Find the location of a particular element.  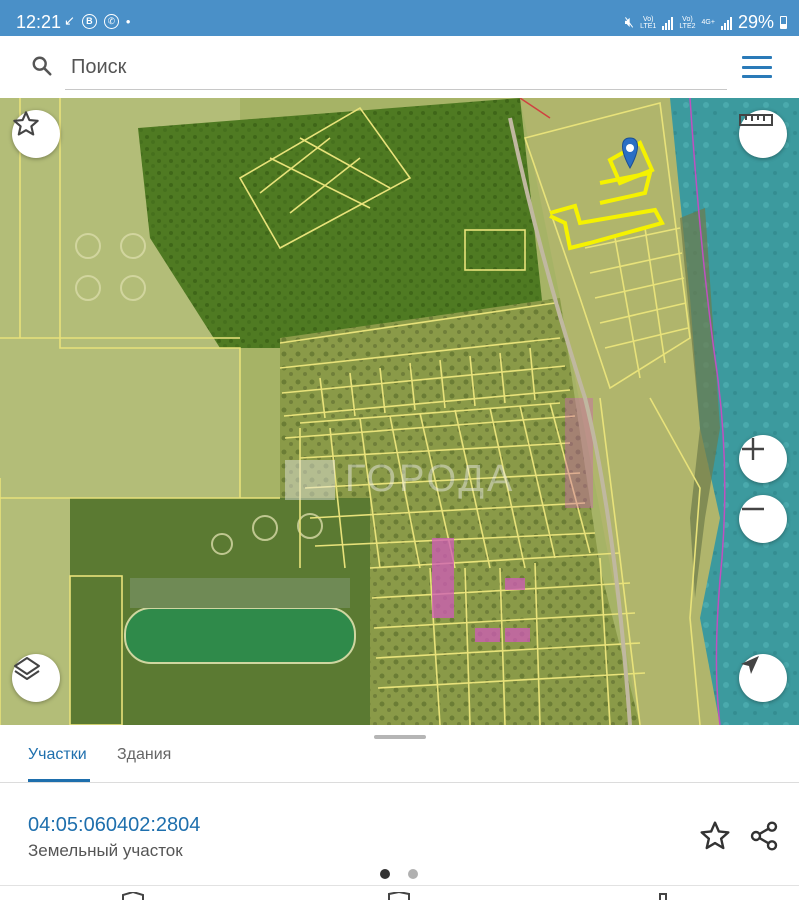

zoom-in-icon is located at coordinates (753, 449).